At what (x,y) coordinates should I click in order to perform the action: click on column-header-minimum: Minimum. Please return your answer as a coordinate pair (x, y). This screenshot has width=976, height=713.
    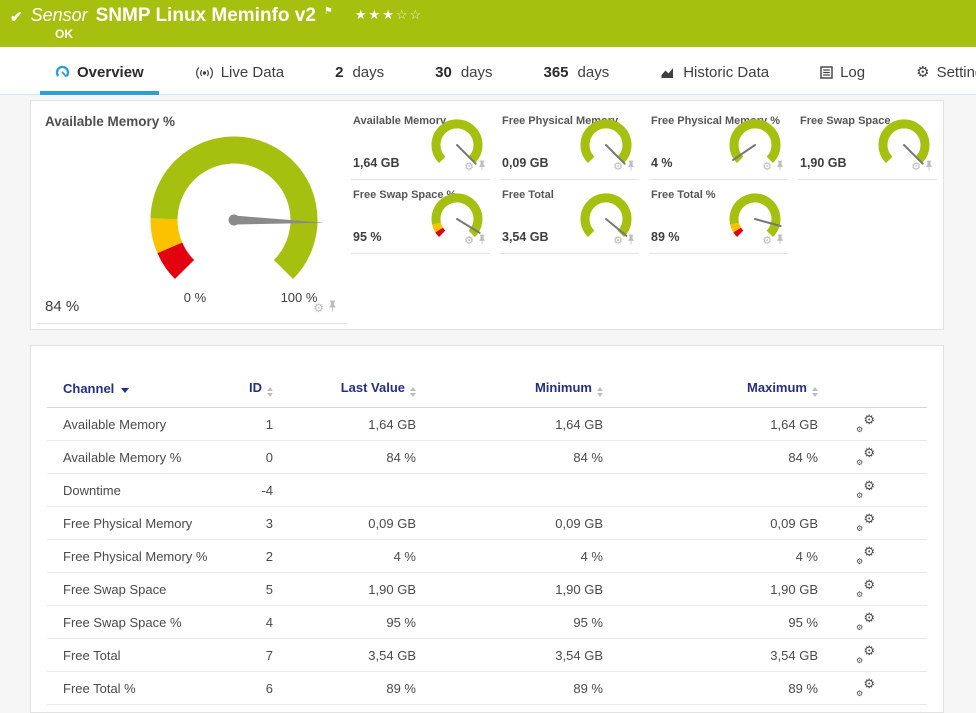
    Looking at the image, I should click on (509, 388).